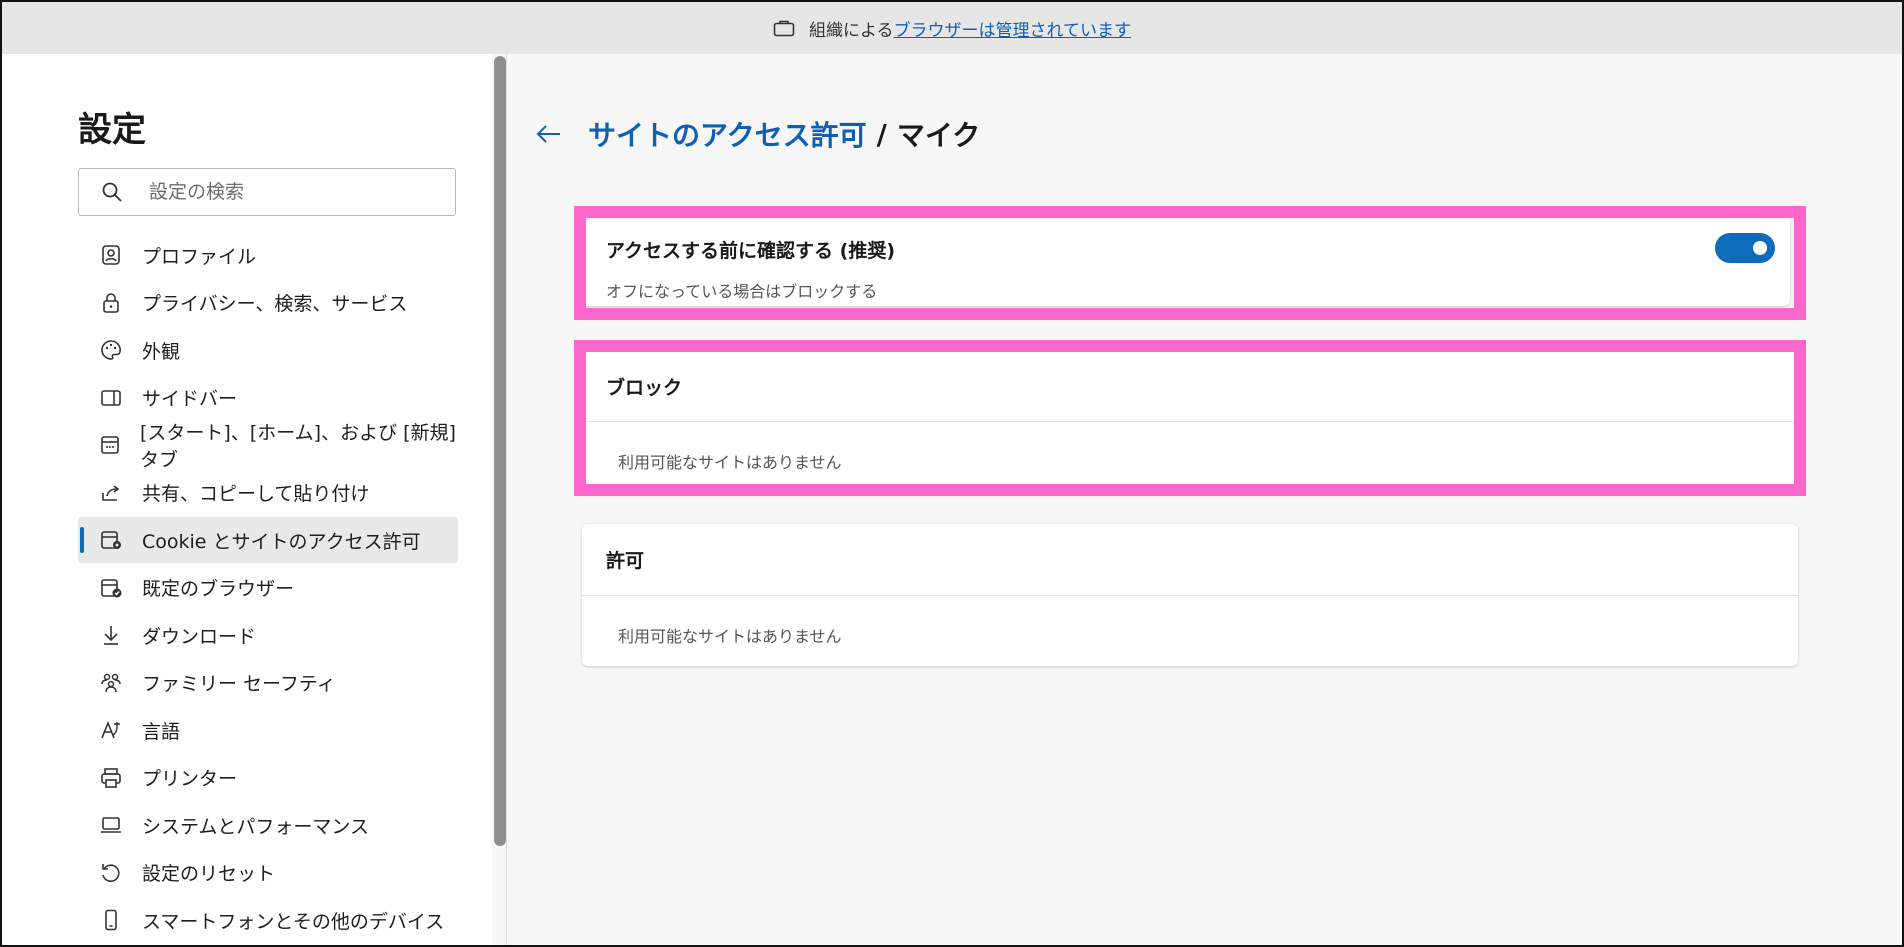 The height and width of the screenshot is (947, 1904). Describe the element at coordinates (111, 683) in the screenshot. I see `family-icon` at that location.